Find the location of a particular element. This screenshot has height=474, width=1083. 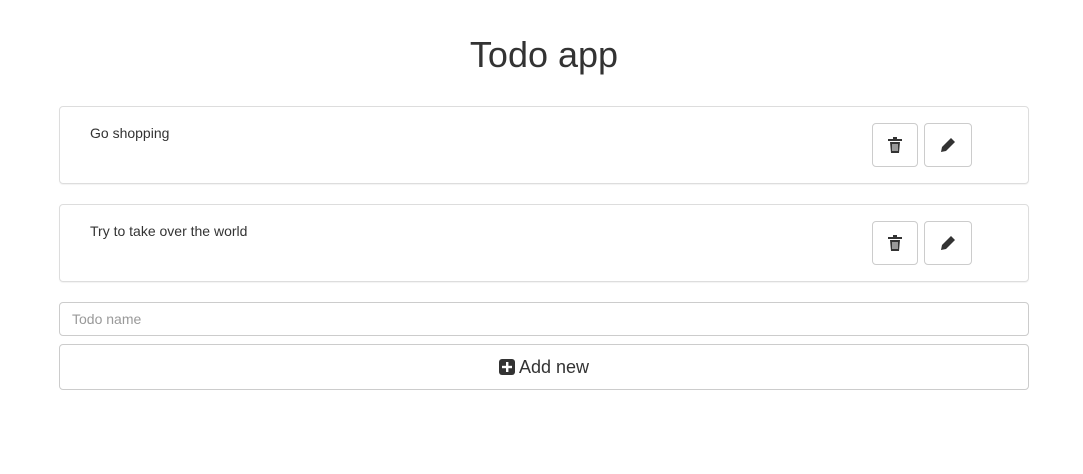

todo-name: Try to take over the world is located at coordinates (169, 231).